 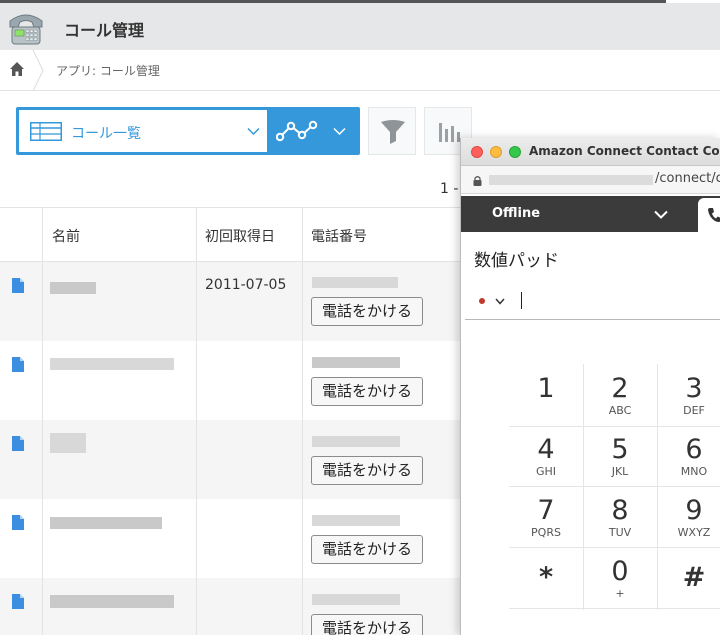 What do you see at coordinates (449, 132) in the screenshot?
I see `bar-chart-icon` at bounding box center [449, 132].